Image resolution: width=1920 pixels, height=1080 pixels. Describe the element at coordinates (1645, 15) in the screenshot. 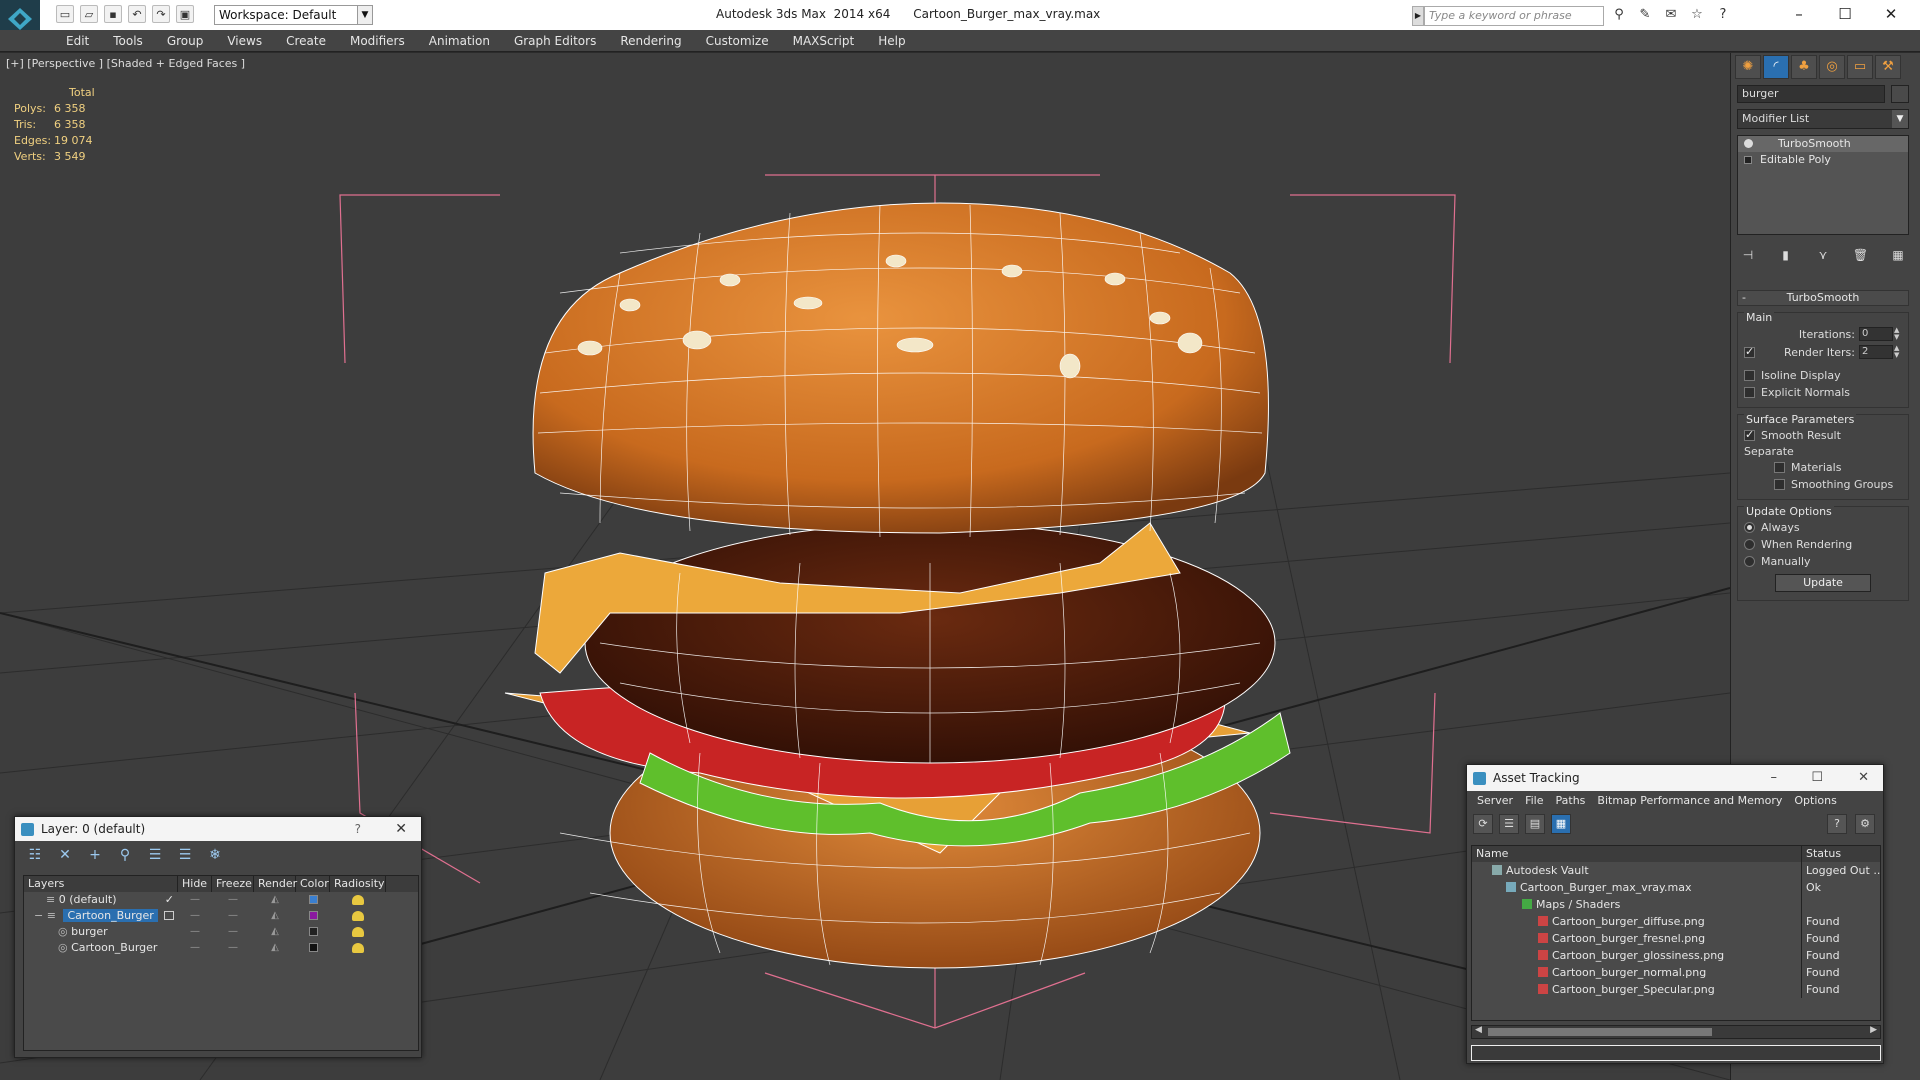

I see `subscription-icon: ✎` at that location.